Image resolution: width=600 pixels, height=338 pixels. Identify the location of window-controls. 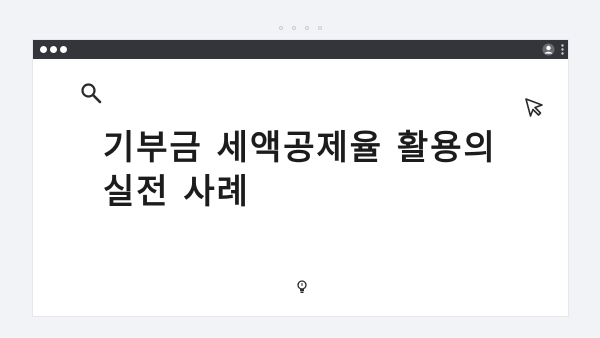
(53, 49).